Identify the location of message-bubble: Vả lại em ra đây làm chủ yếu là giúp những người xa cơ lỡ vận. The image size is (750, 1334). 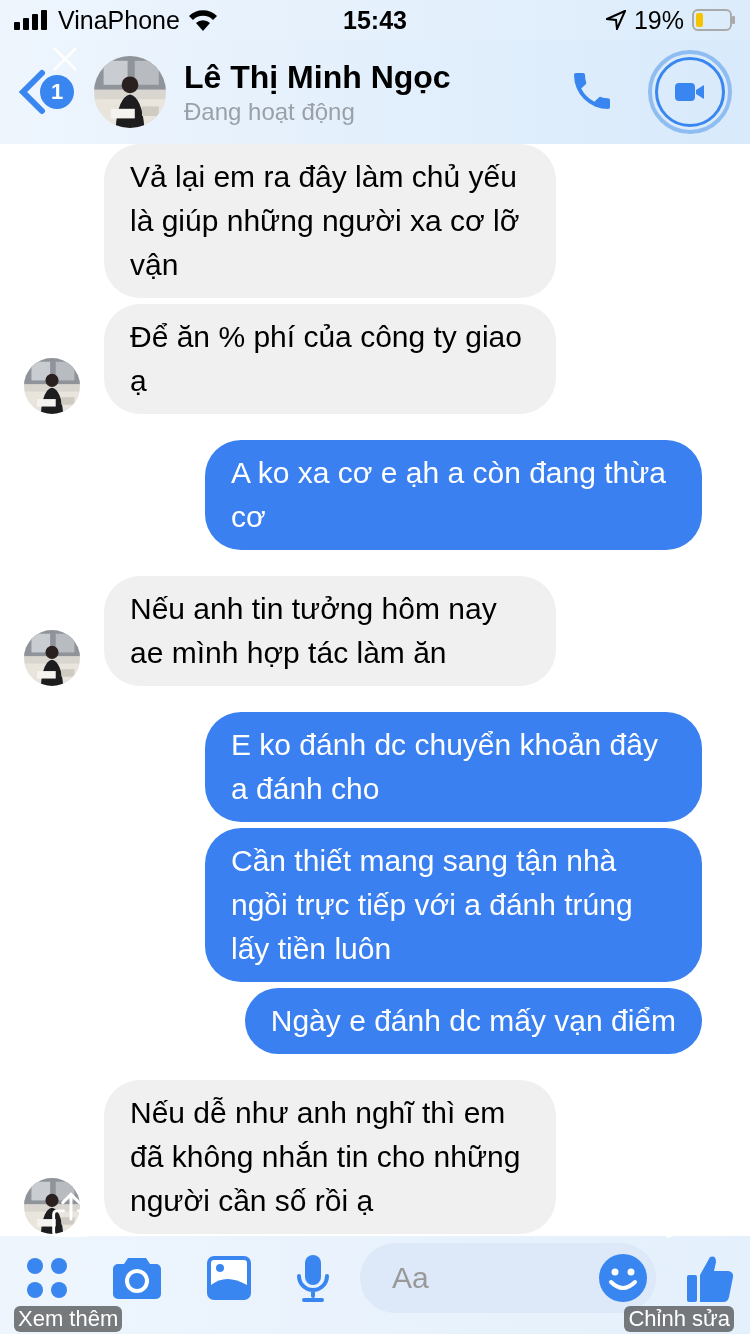
(330, 221).